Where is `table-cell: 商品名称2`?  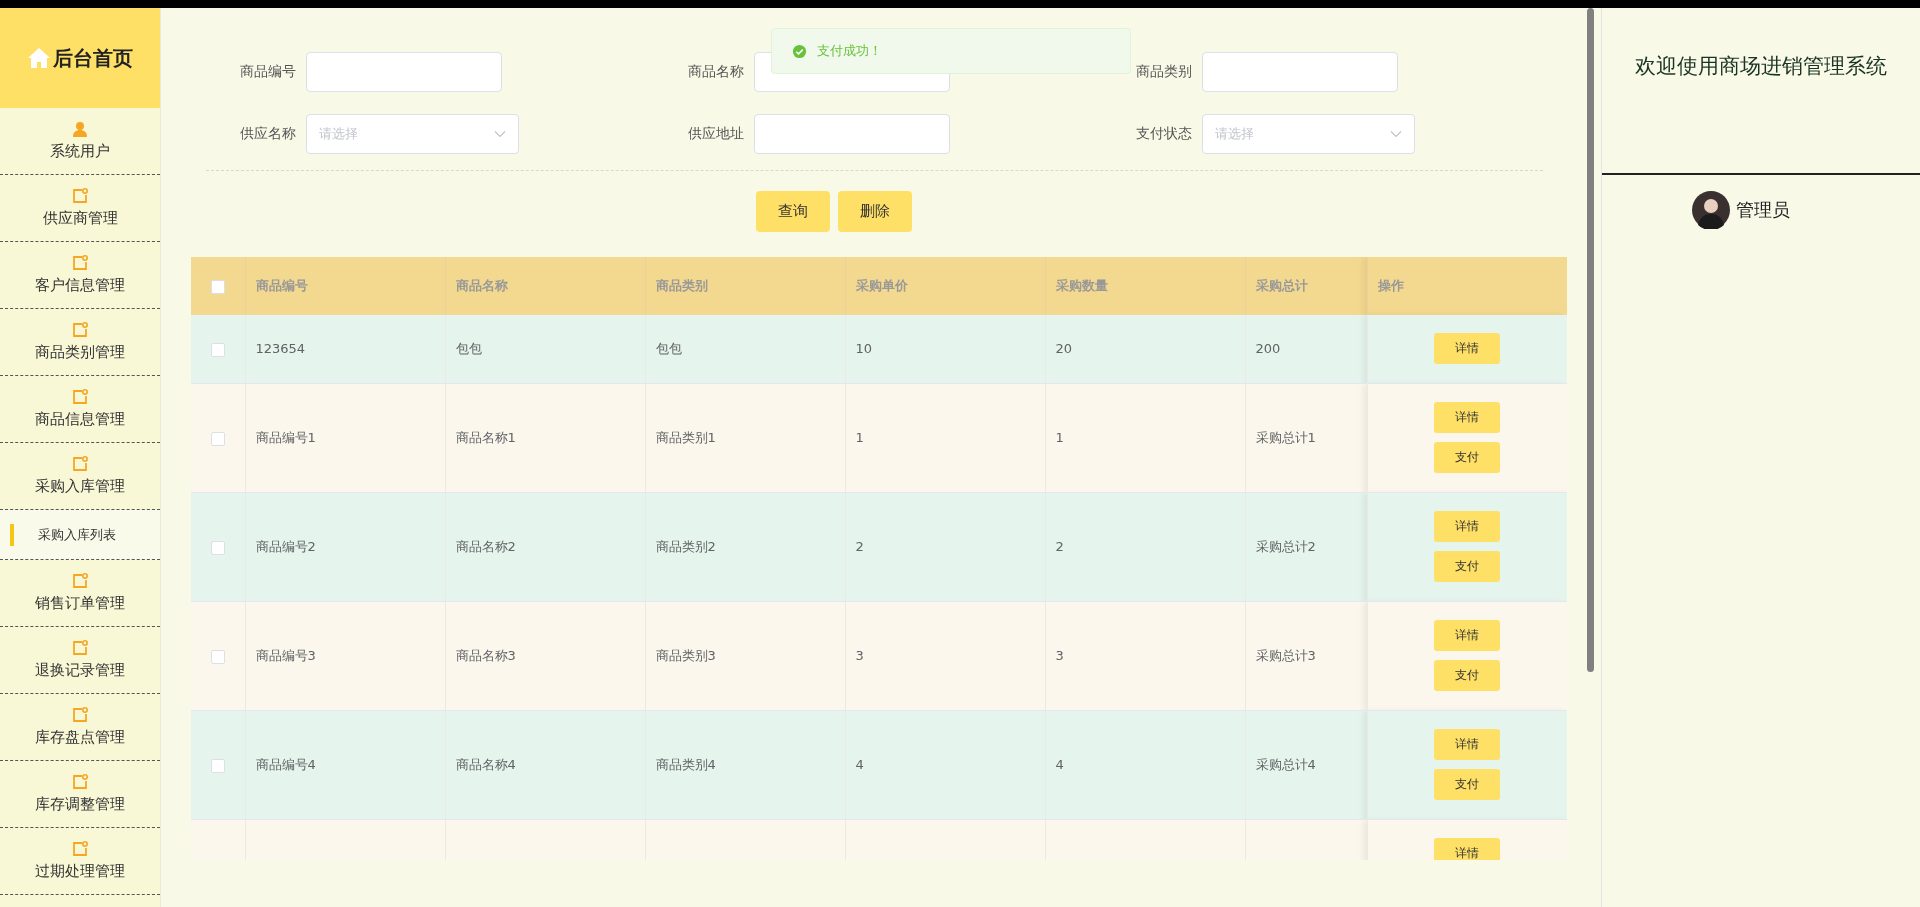 table-cell: 商品名称2 is located at coordinates (485, 546).